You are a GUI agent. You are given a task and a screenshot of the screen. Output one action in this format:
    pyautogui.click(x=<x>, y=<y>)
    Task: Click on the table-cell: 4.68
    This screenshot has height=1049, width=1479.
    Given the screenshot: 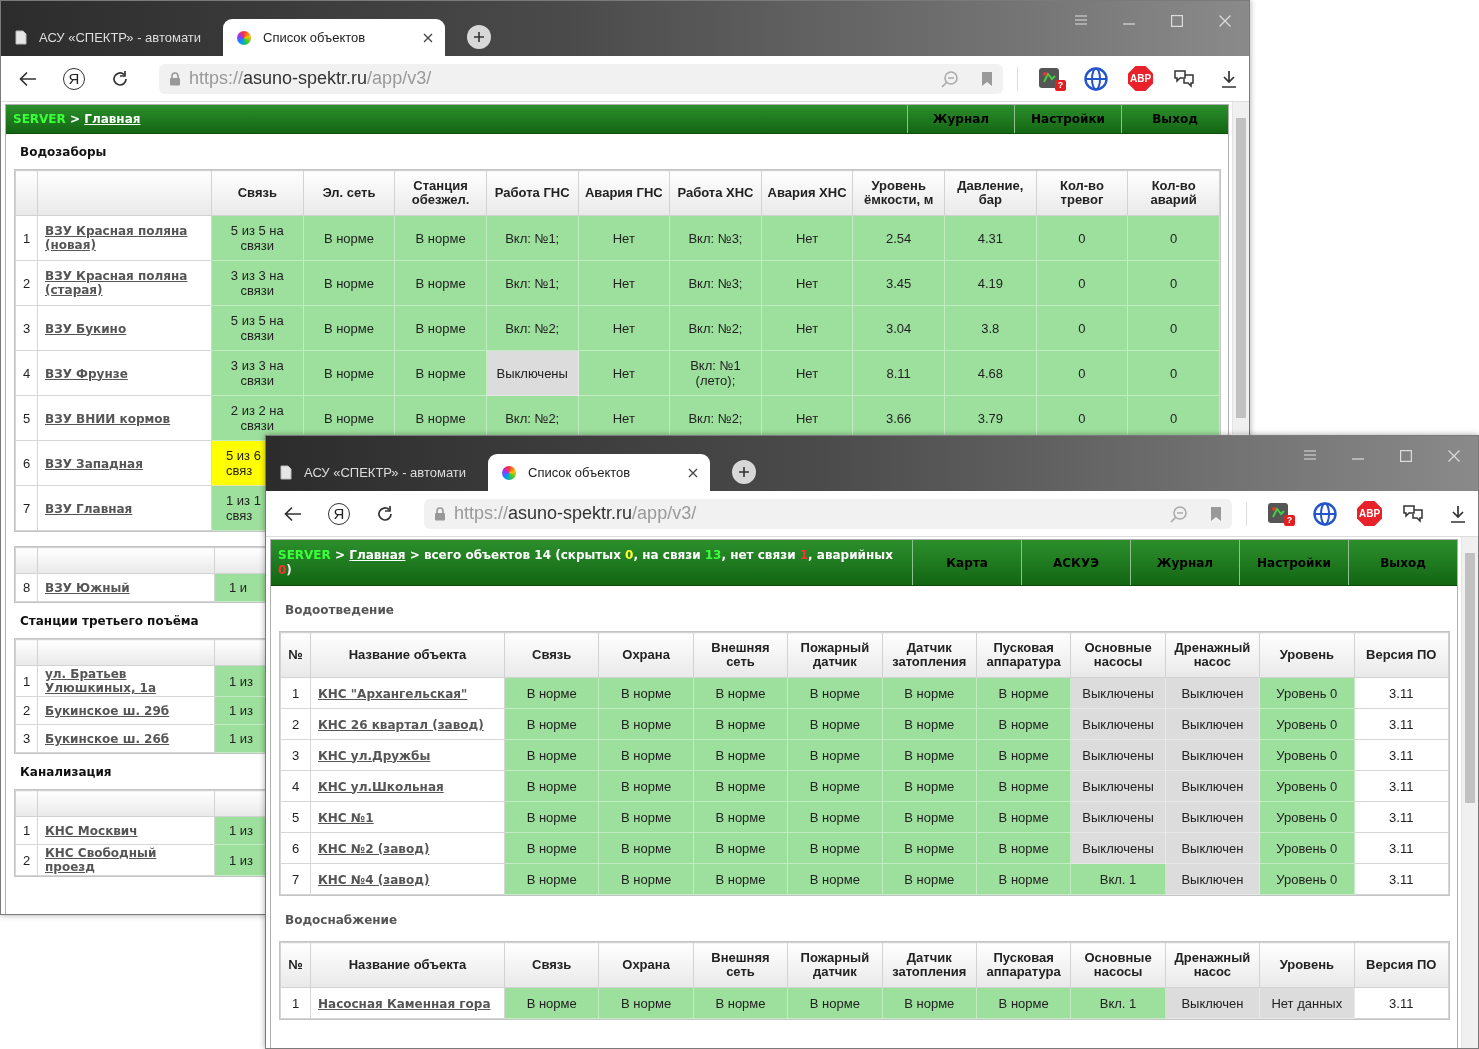 What is the action you would take?
    pyautogui.click(x=990, y=373)
    